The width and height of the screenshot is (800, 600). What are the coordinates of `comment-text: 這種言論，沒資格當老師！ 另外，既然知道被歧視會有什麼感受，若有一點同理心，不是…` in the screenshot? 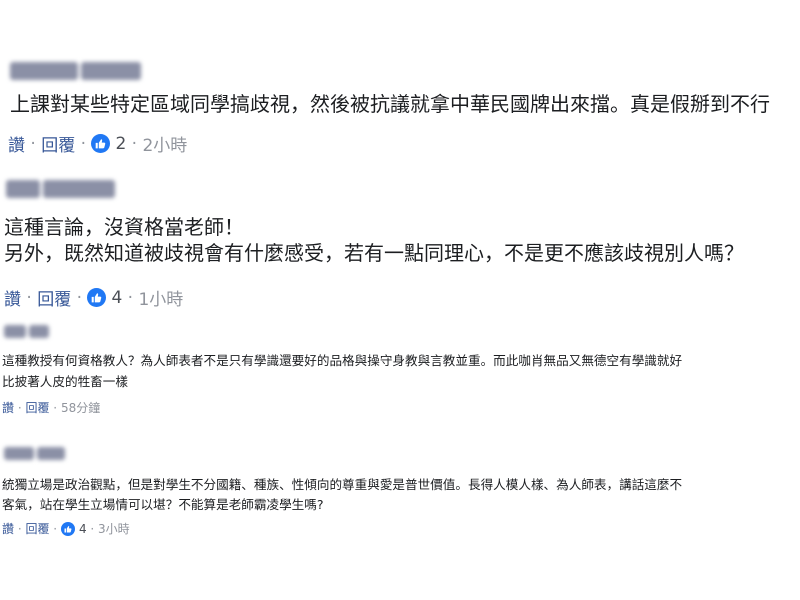 It's located at (374, 240).